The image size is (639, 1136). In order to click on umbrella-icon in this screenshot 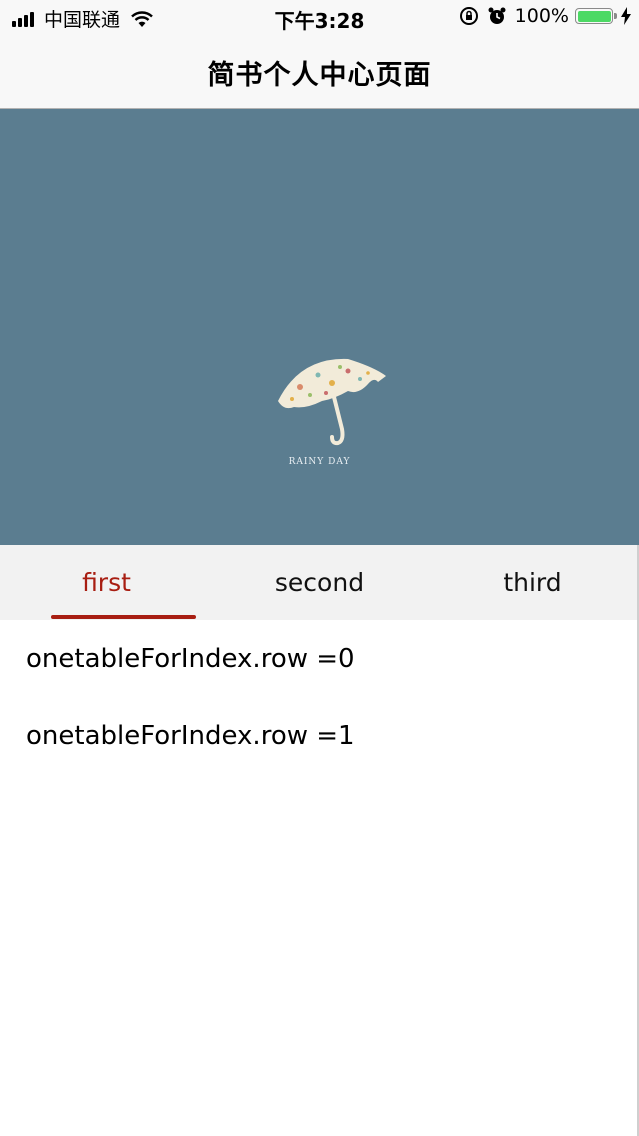, I will do `click(332, 402)`.